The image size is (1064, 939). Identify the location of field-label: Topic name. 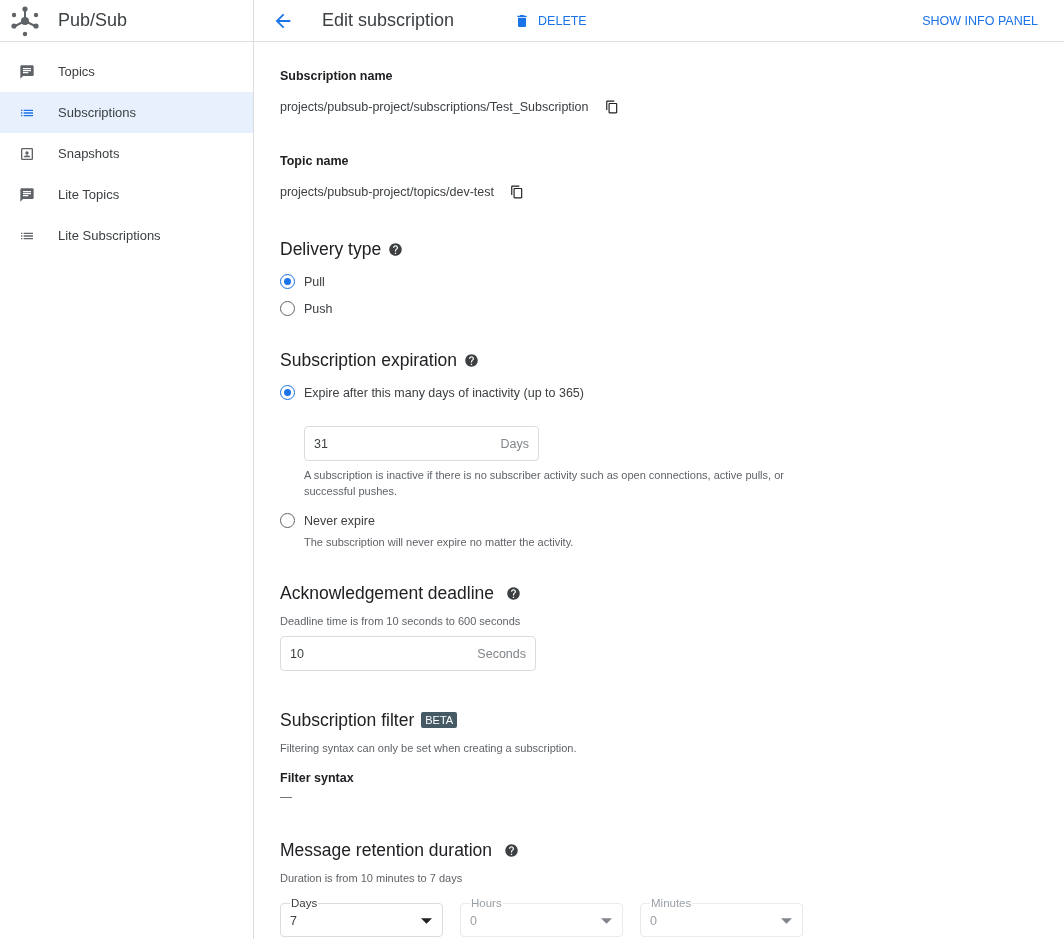
(315, 161).